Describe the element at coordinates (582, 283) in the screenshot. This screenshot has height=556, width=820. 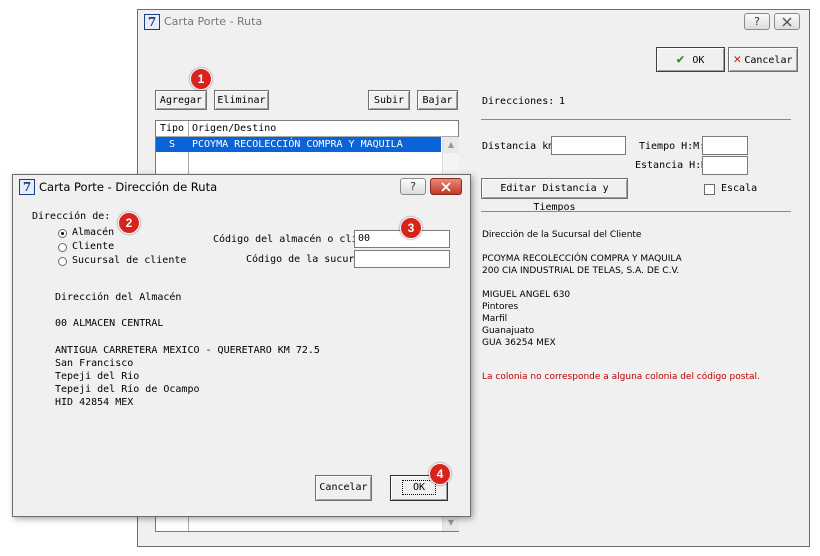
I see `address-line` at that location.